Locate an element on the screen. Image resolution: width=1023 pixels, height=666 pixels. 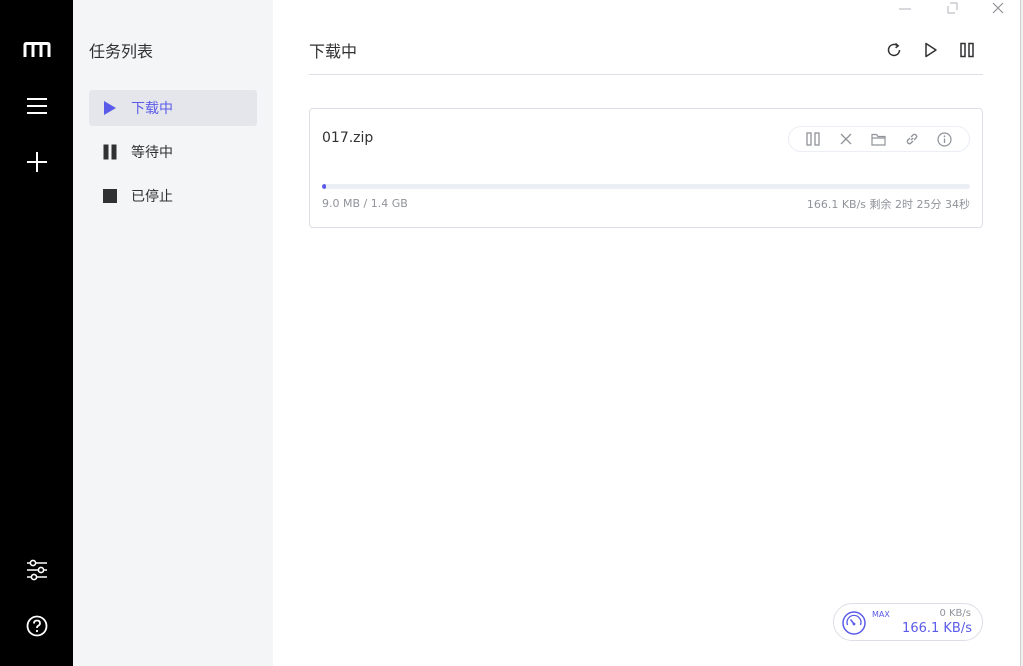
task-link-button is located at coordinates (912, 139).